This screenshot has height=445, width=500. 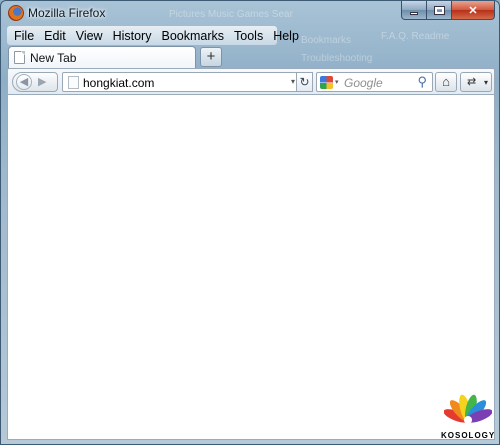 I want to click on menu-history: History, so click(x=132, y=36).